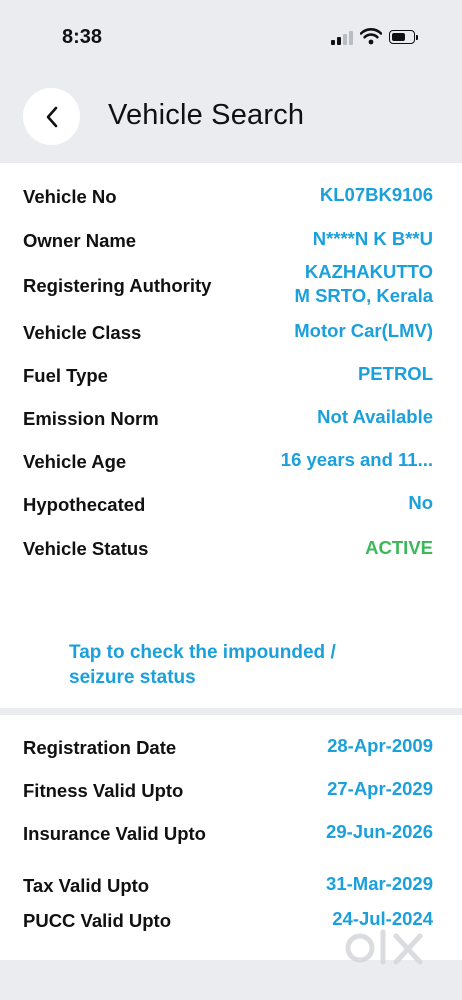 The height and width of the screenshot is (1000, 462). I want to click on detail-label: Vehicle Age, so click(75, 461).